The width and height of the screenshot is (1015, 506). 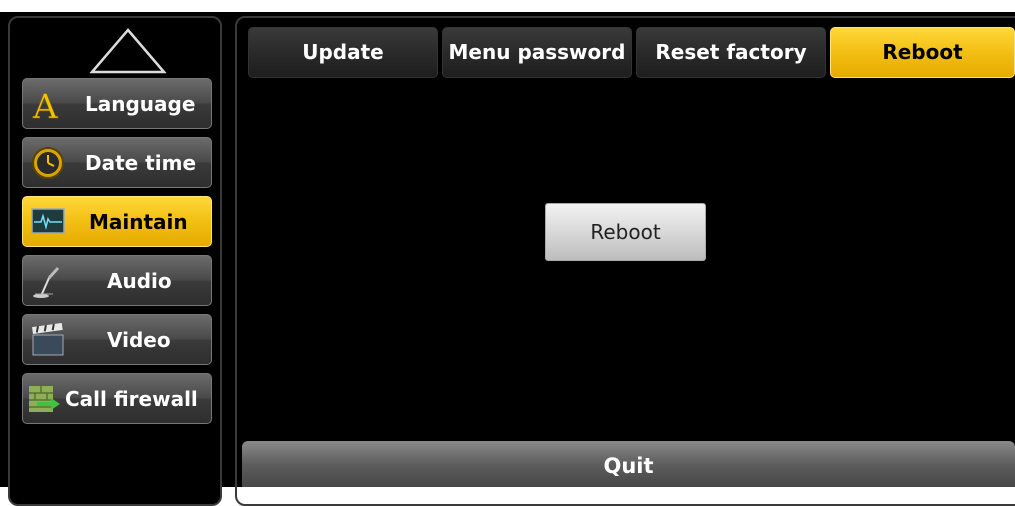 I want to click on svg-text: A, so click(x=45, y=104).